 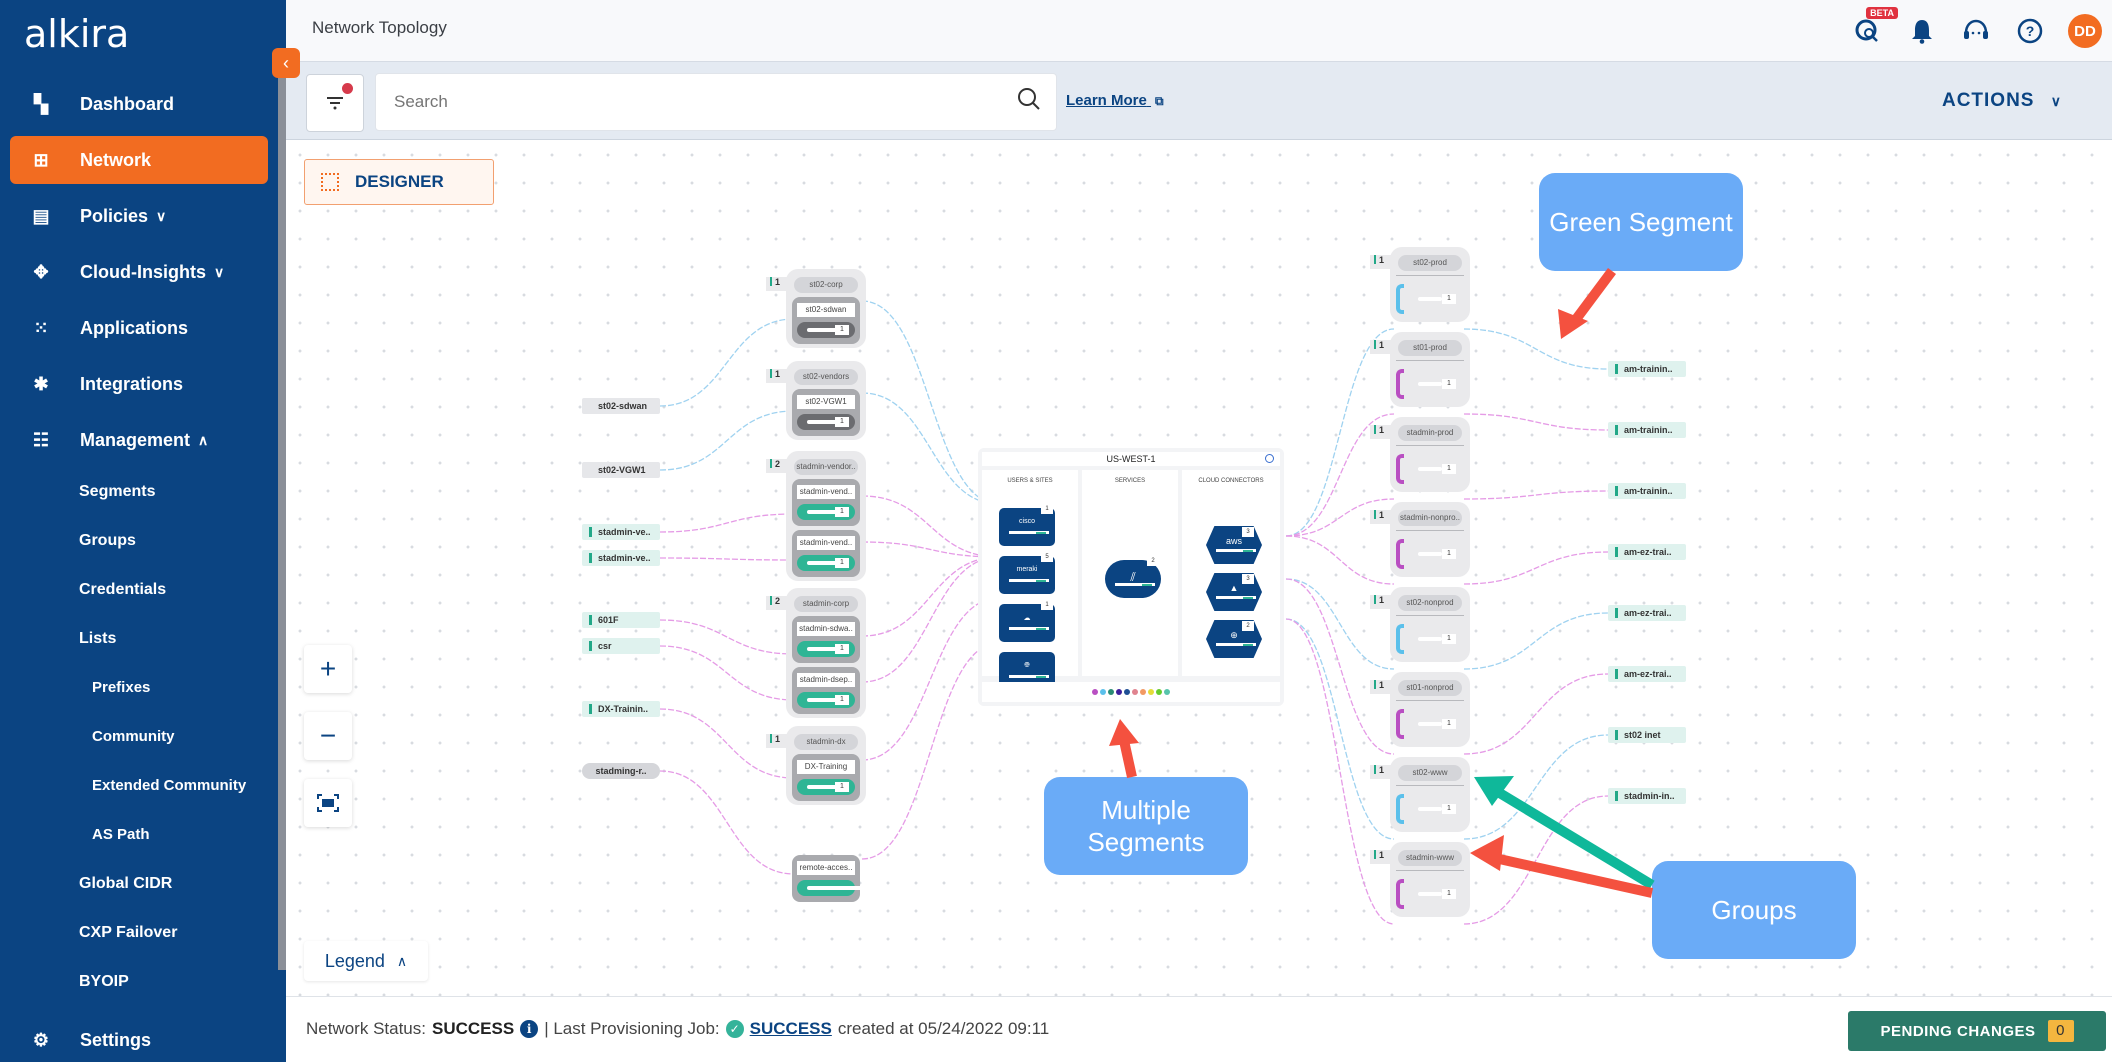 I want to click on group-node: remote-acces.., so click(x=826, y=876).